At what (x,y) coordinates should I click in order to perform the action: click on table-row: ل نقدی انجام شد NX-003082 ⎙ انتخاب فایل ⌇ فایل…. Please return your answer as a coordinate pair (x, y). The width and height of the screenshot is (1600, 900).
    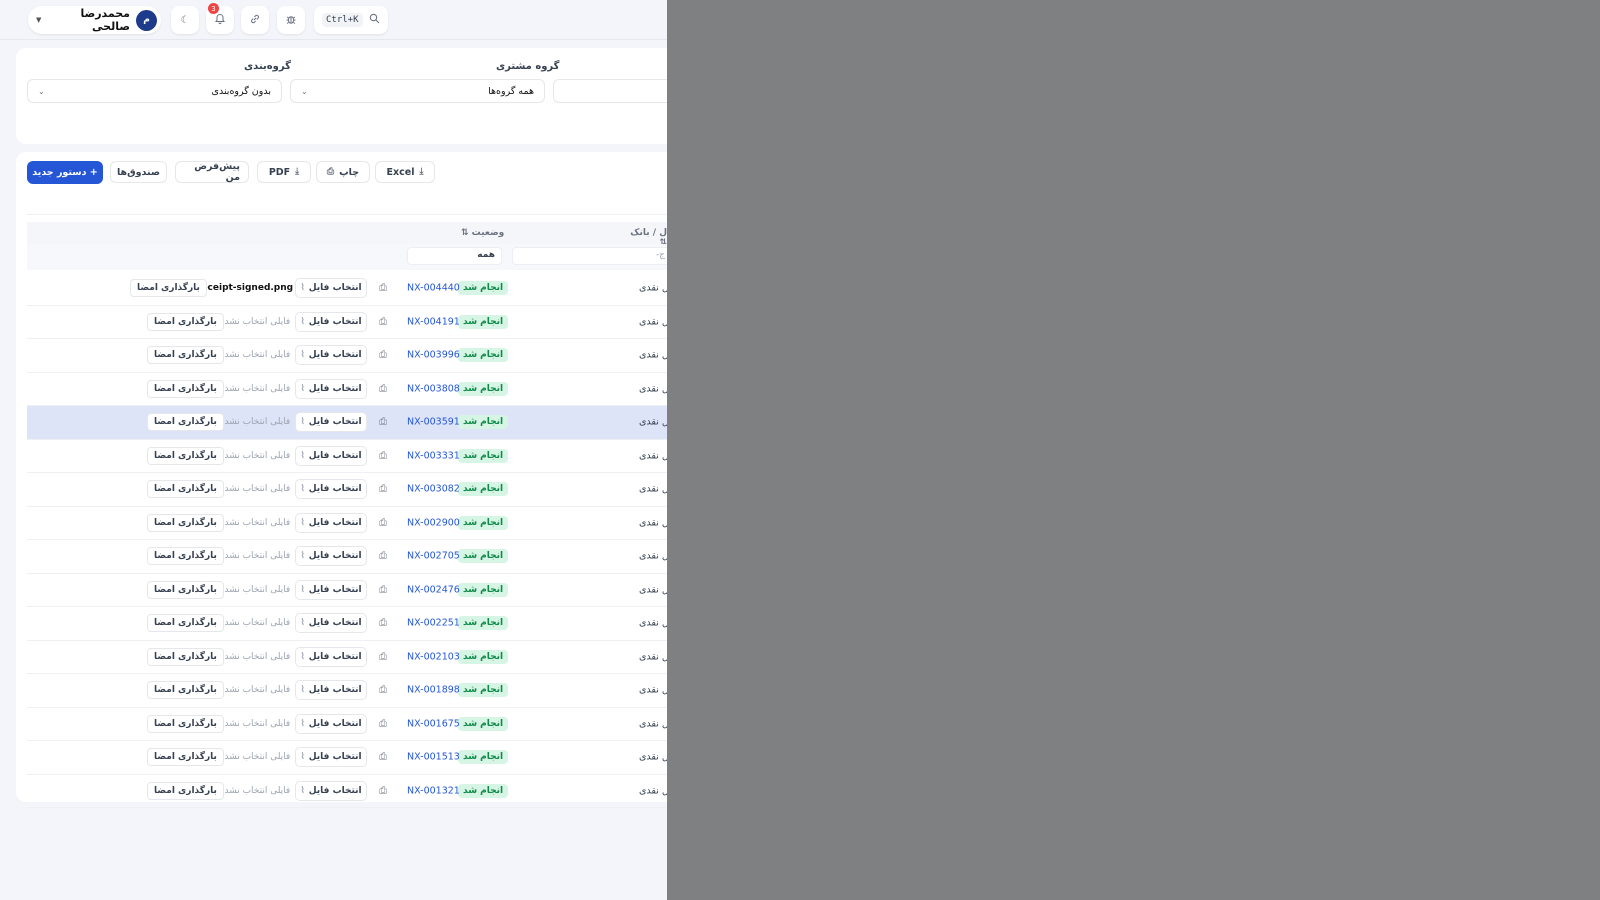
    Looking at the image, I should click on (347, 490).